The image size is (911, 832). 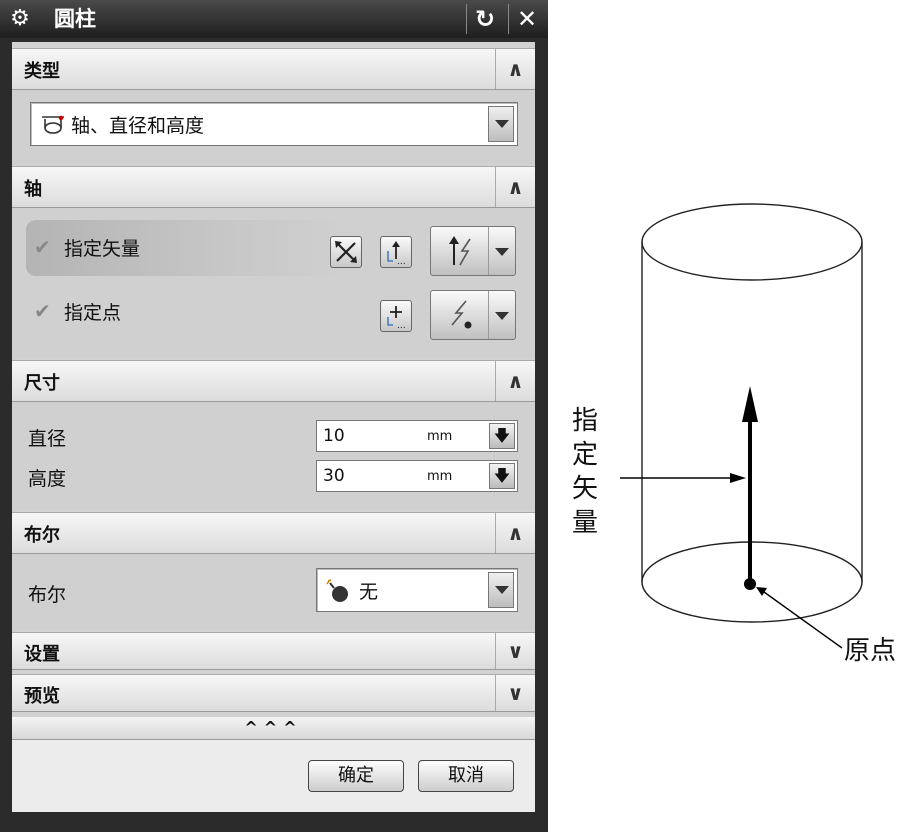 I want to click on section-title-boolean: 布尔, so click(x=42, y=535).